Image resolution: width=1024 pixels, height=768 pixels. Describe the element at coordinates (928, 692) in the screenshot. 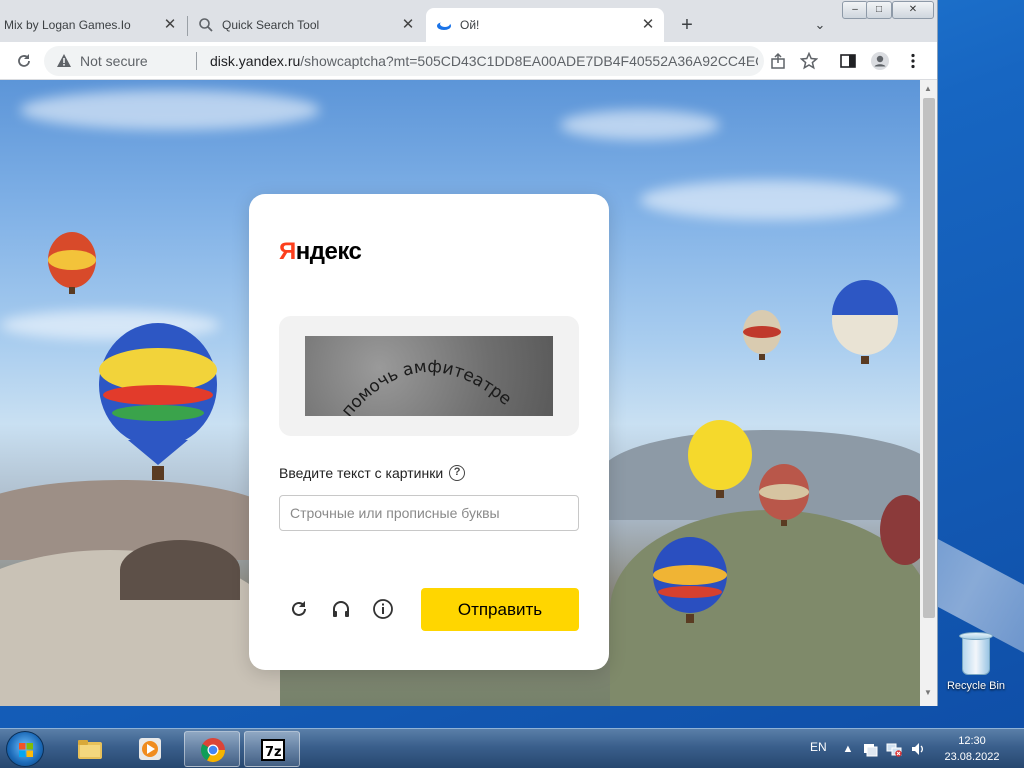

I see `scroll-down-arrow-icon: ▼` at that location.